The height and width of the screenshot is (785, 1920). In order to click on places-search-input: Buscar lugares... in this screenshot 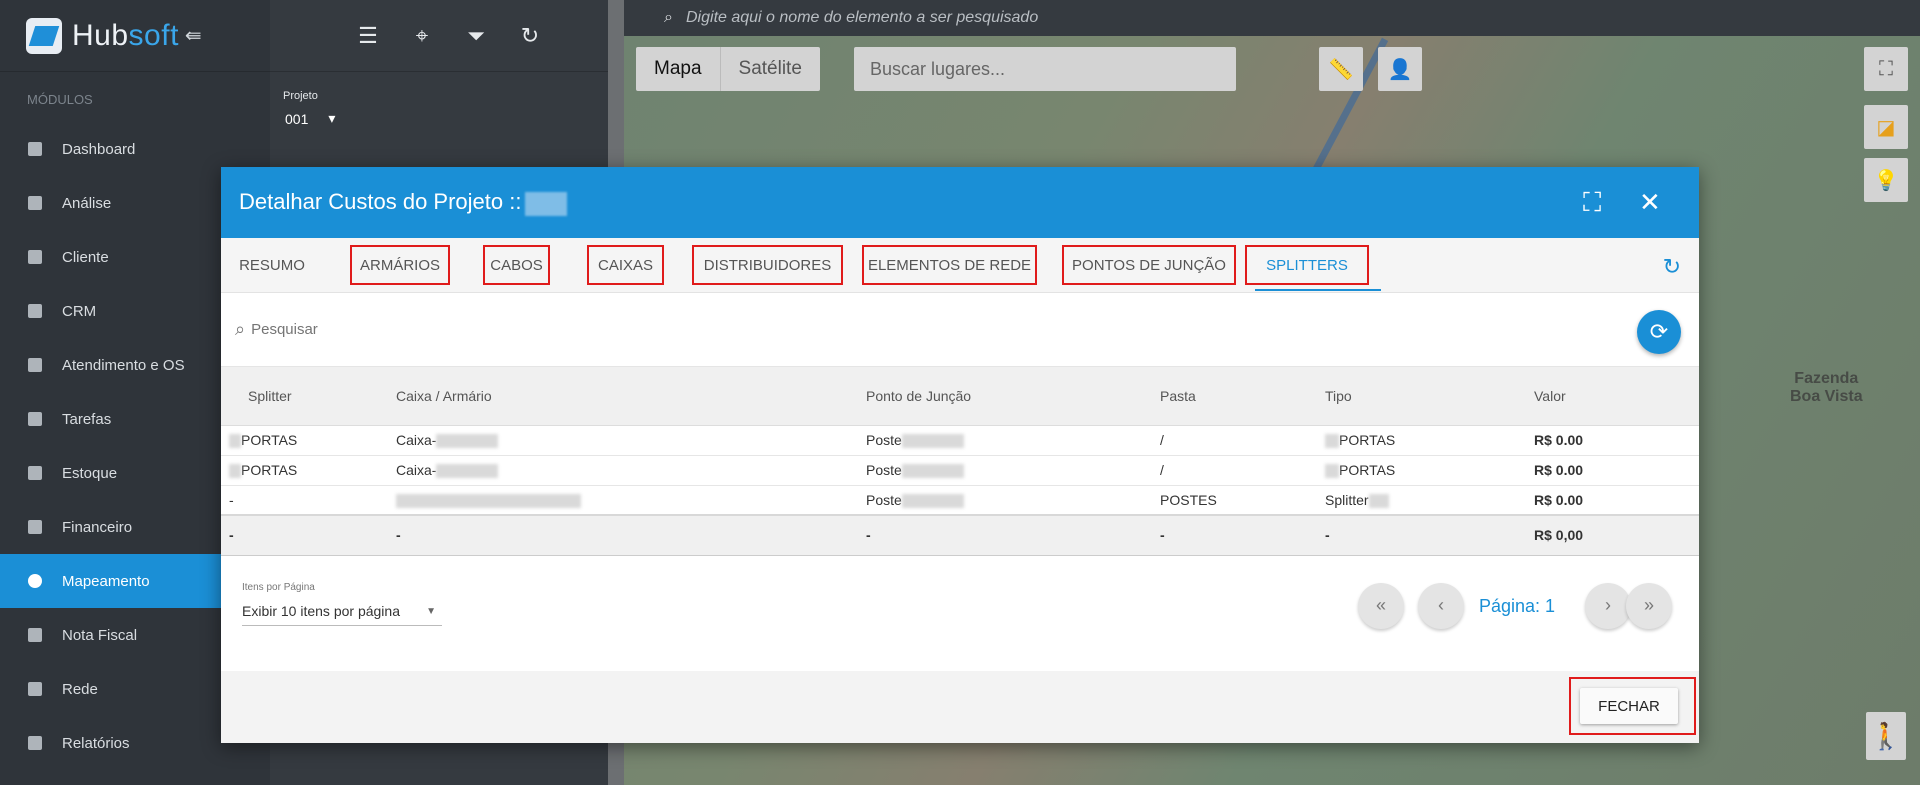, I will do `click(1045, 69)`.